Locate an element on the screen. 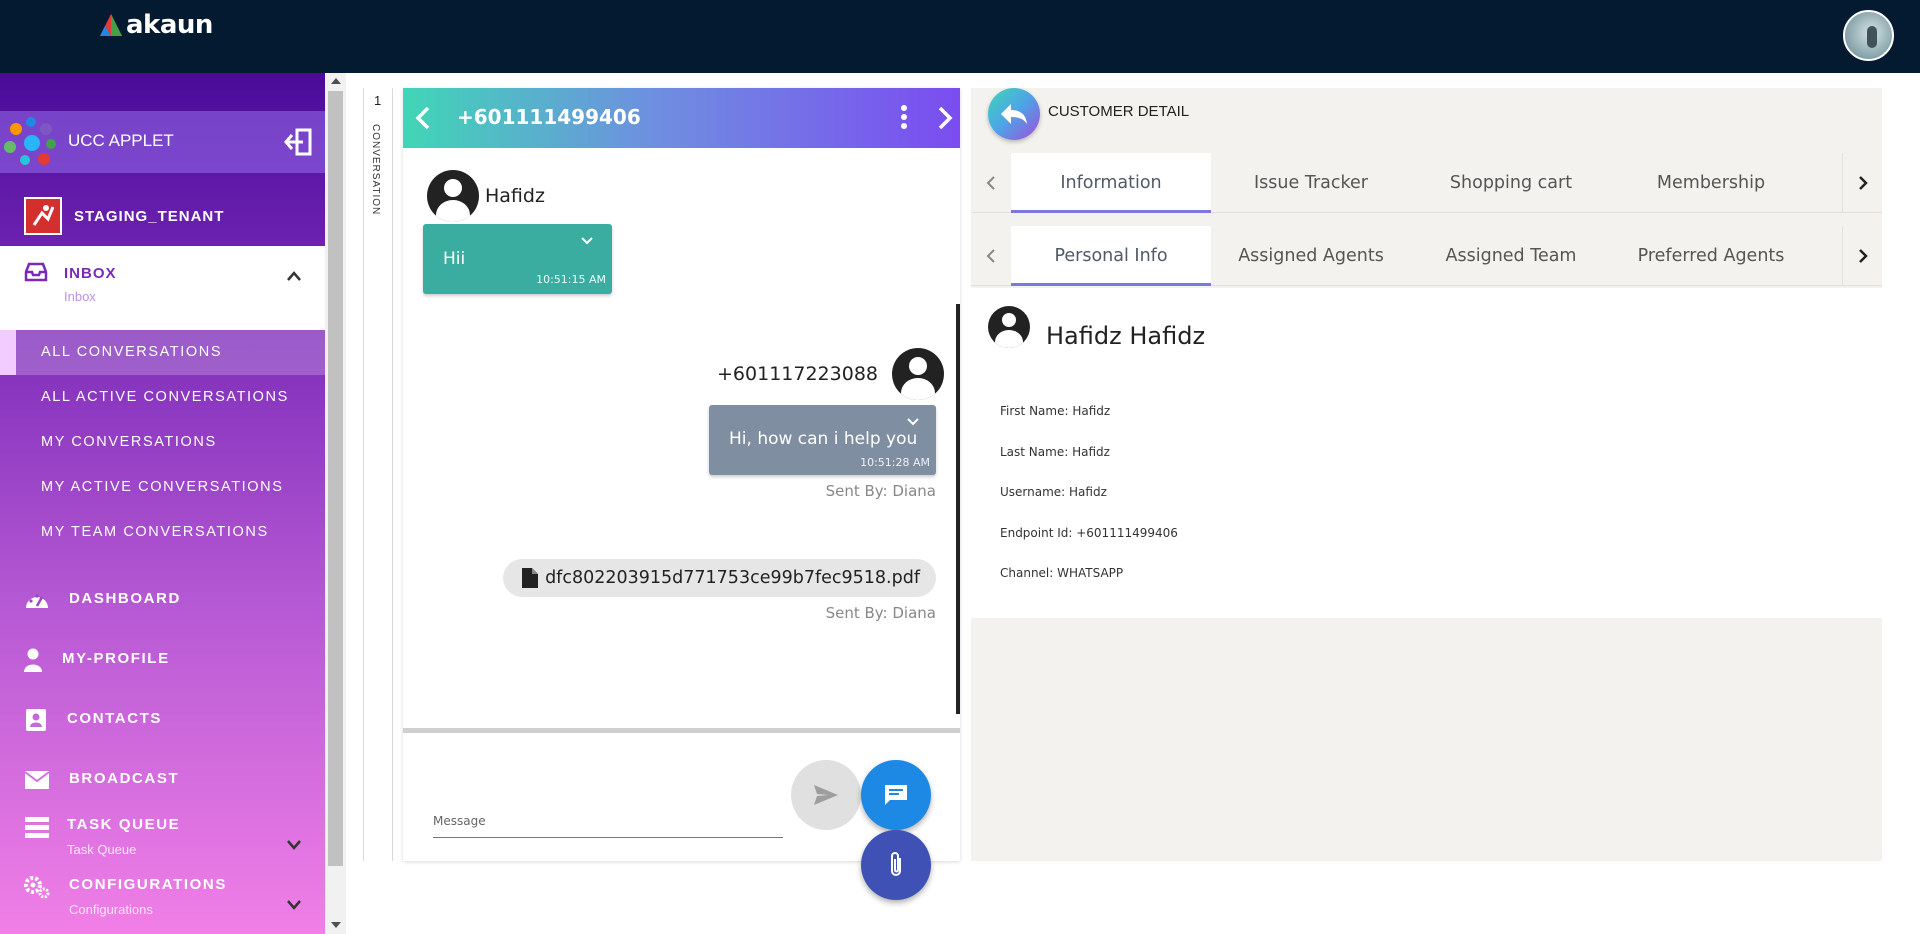 The height and width of the screenshot is (934, 1920). first-name-field: First Name: Hafidz is located at coordinates (1055, 411).